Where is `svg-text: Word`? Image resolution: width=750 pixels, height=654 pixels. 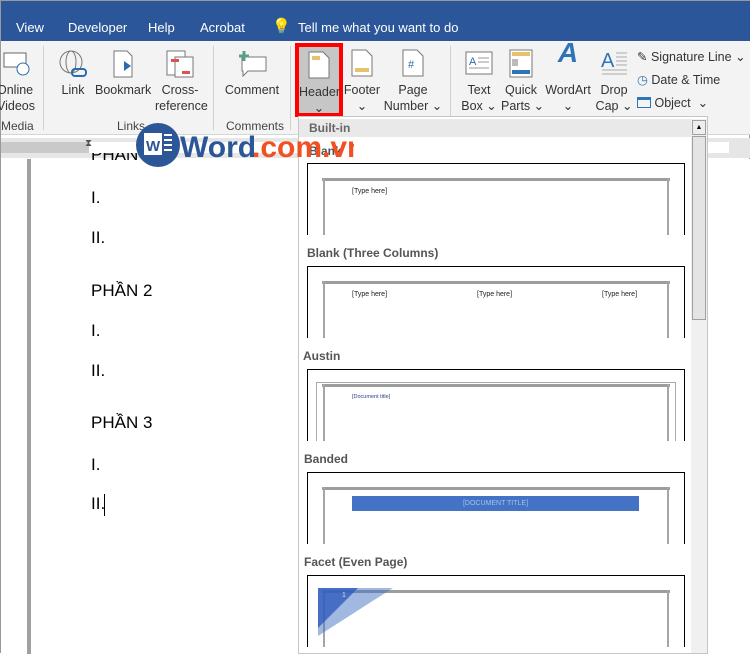
svg-text: Word is located at coordinates (218, 147).